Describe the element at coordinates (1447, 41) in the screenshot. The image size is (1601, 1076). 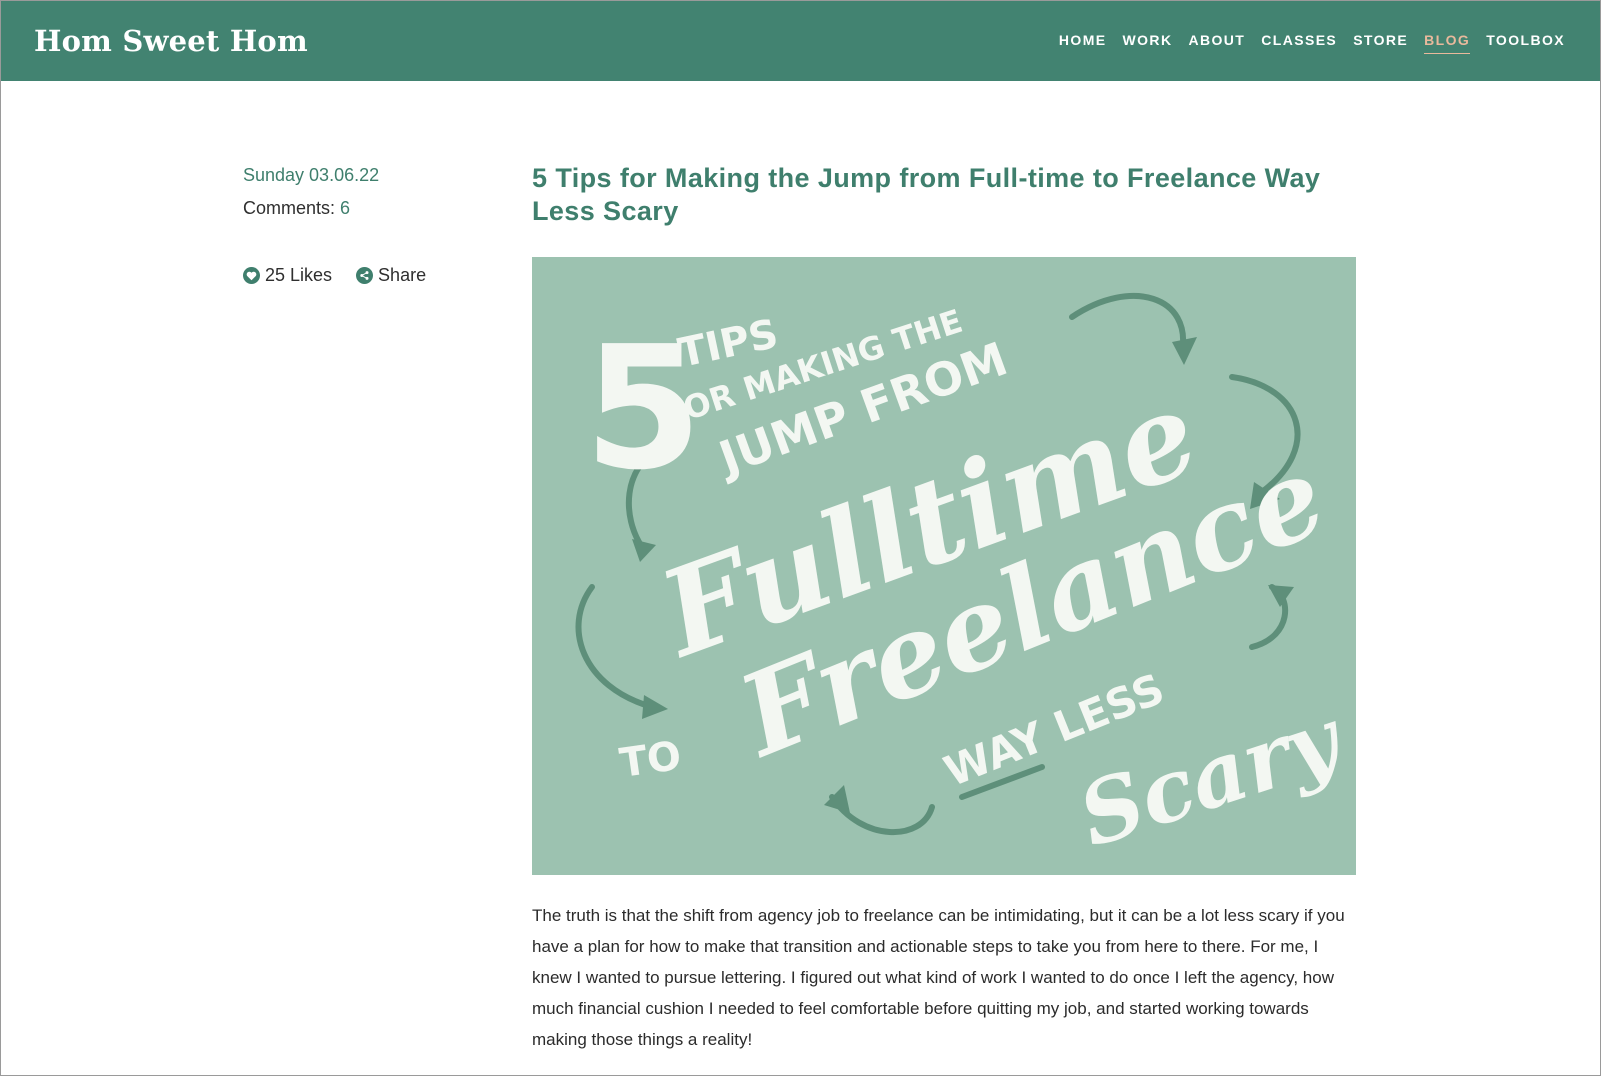
I see `nav-blog: BLOG` at that location.